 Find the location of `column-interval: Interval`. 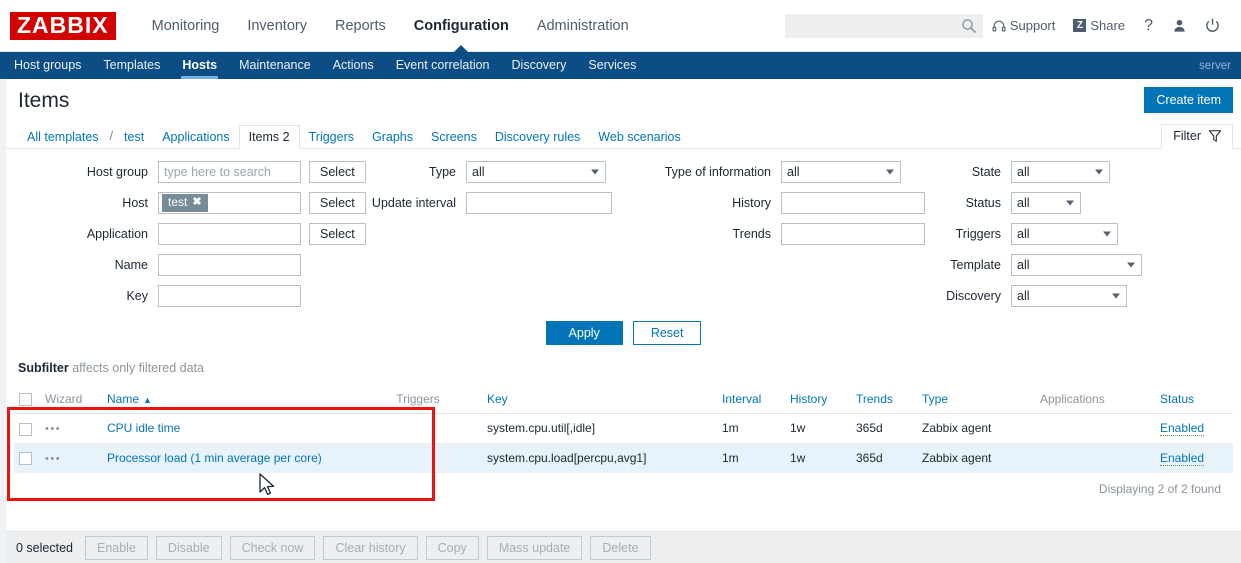

column-interval: Interval is located at coordinates (751, 400).